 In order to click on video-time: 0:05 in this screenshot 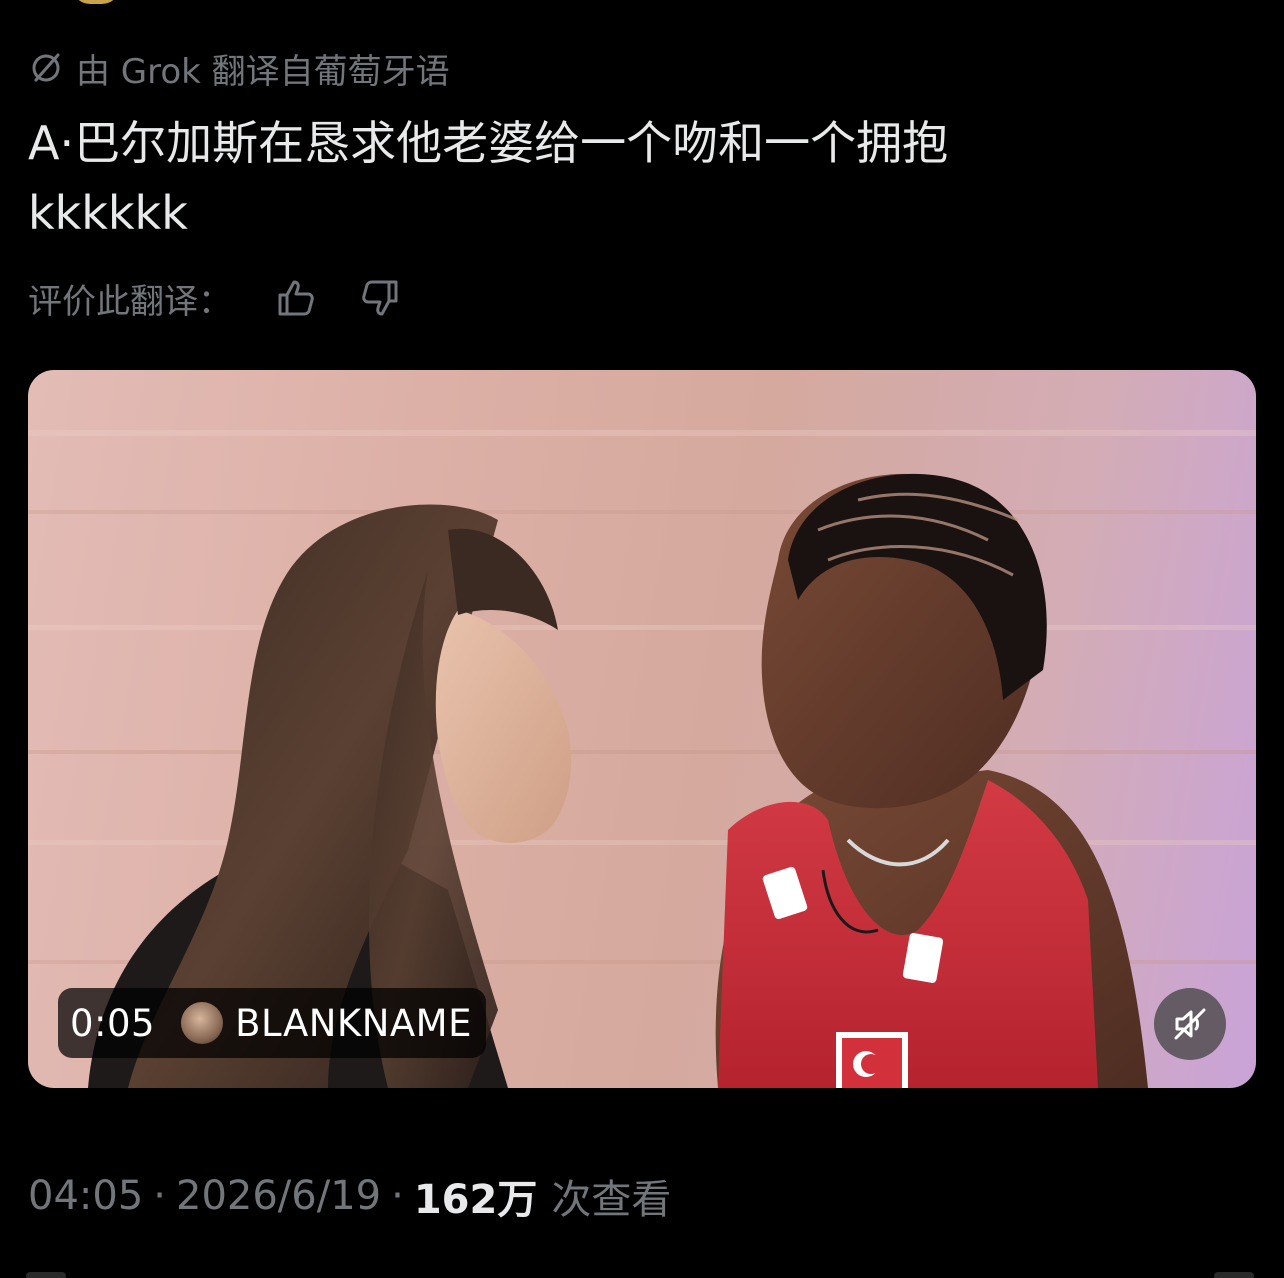, I will do `click(113, 1023)`.